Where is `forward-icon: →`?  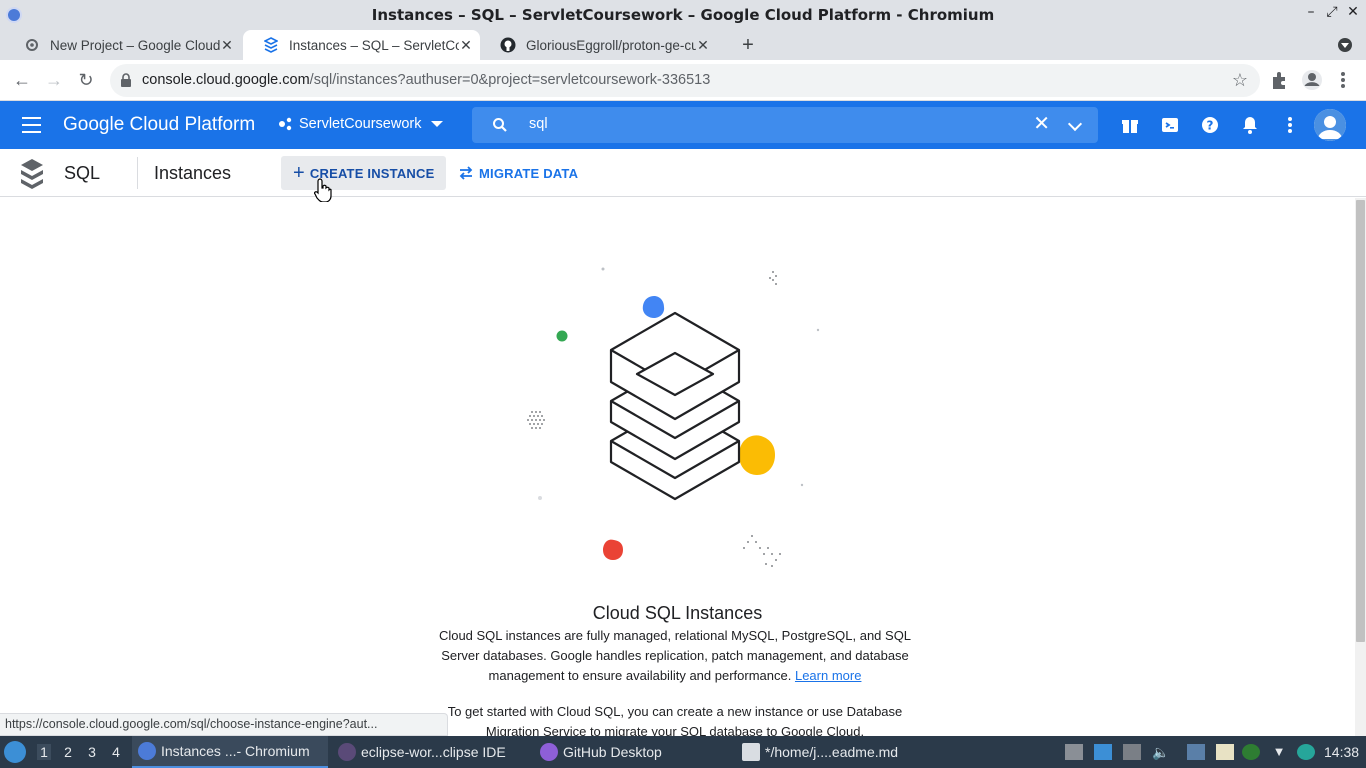
forward-icon: → is located at coordinates (54, 80).